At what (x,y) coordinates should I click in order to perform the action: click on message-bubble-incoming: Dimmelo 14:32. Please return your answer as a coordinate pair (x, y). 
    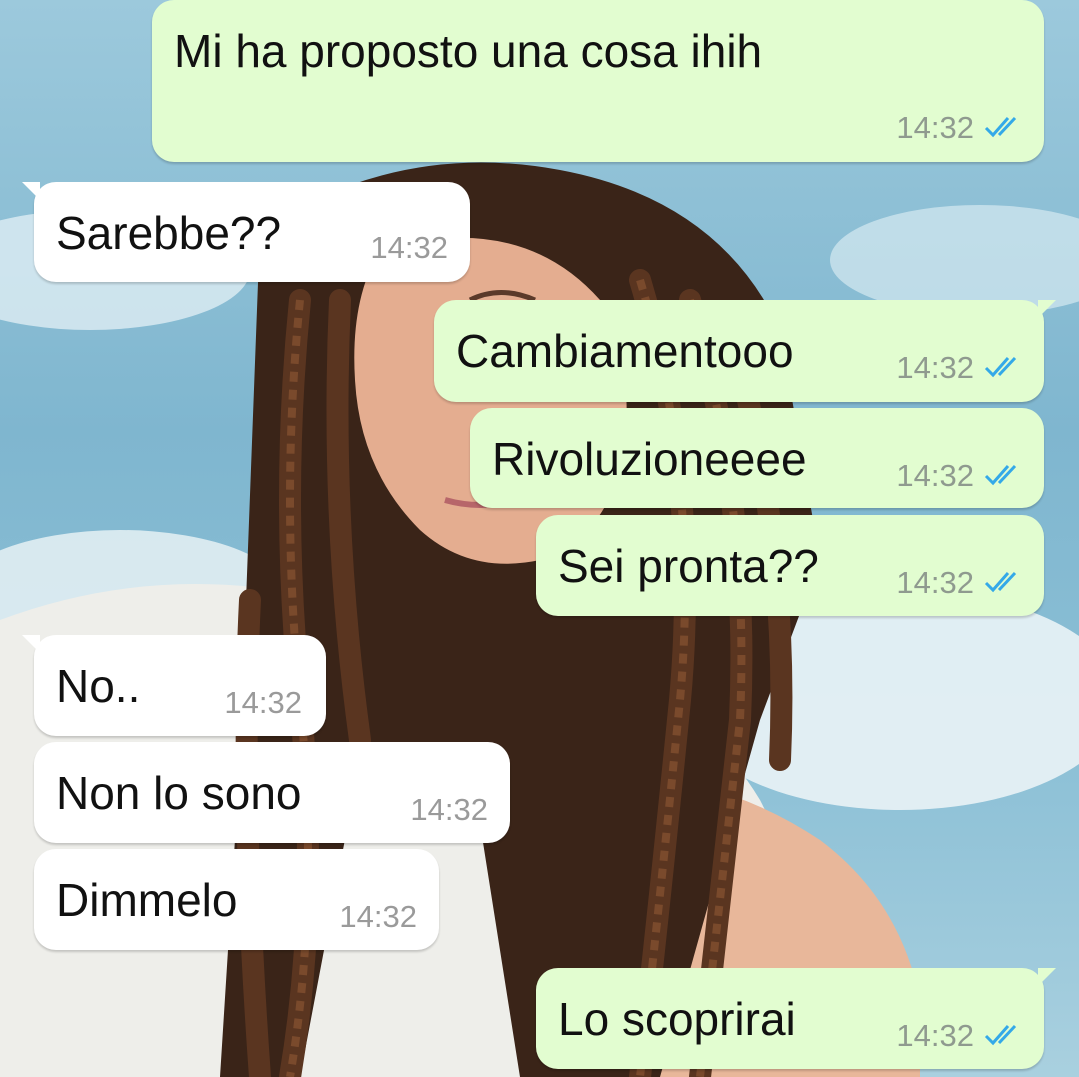
    Looking at the image, I should click on (236, 899).